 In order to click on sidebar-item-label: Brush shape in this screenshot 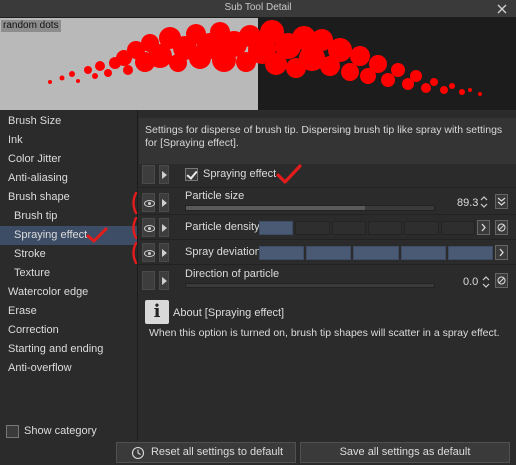, I will do `click(39, 197)`.